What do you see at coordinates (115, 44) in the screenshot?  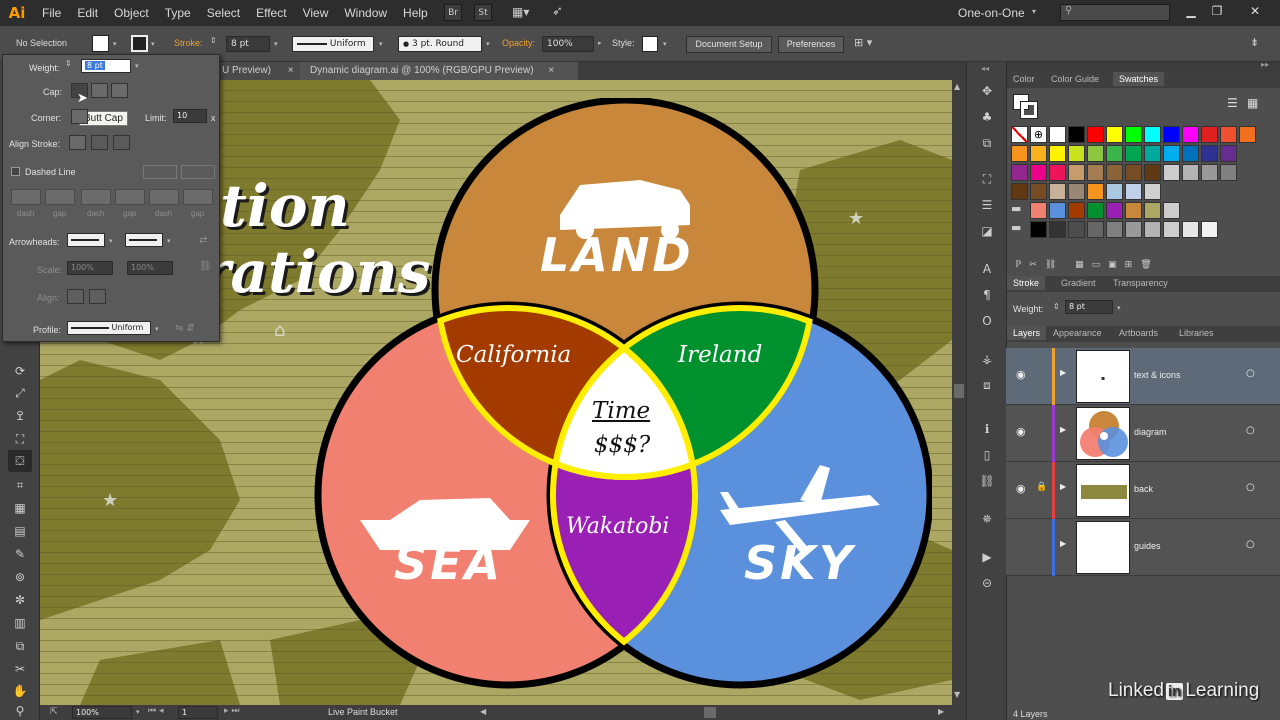 I see `fill-dropdown-icon: ▾` at bounding box center [115, 44].